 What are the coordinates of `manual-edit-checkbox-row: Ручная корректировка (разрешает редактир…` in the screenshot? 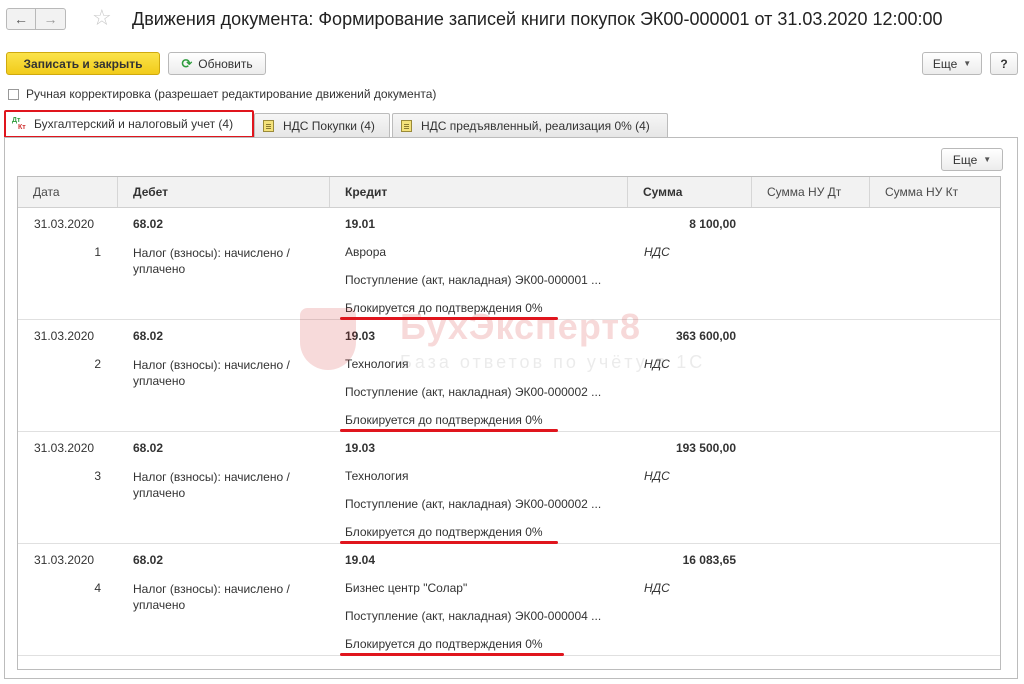 It's located at (222, 94).